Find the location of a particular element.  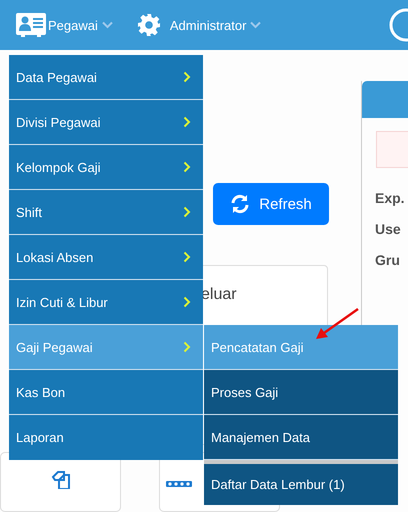

field-label: Exp. is located at coordinates (390, 198).